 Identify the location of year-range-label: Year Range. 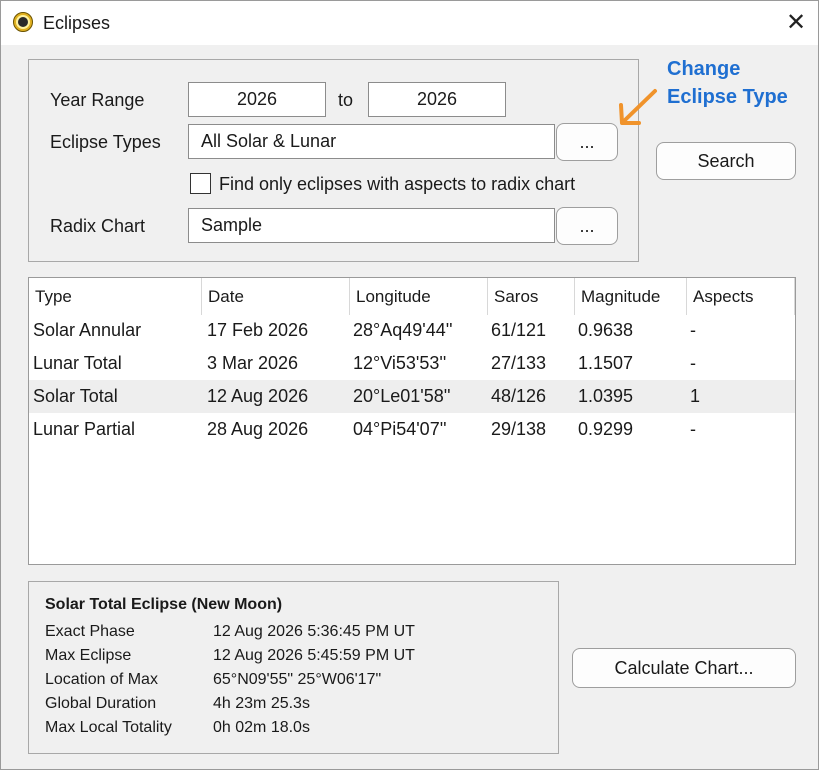
(97, 100).